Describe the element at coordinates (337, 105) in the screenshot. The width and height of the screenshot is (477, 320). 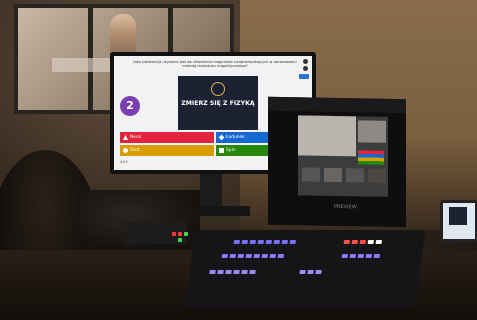
I see `monitor-hood` at that location.